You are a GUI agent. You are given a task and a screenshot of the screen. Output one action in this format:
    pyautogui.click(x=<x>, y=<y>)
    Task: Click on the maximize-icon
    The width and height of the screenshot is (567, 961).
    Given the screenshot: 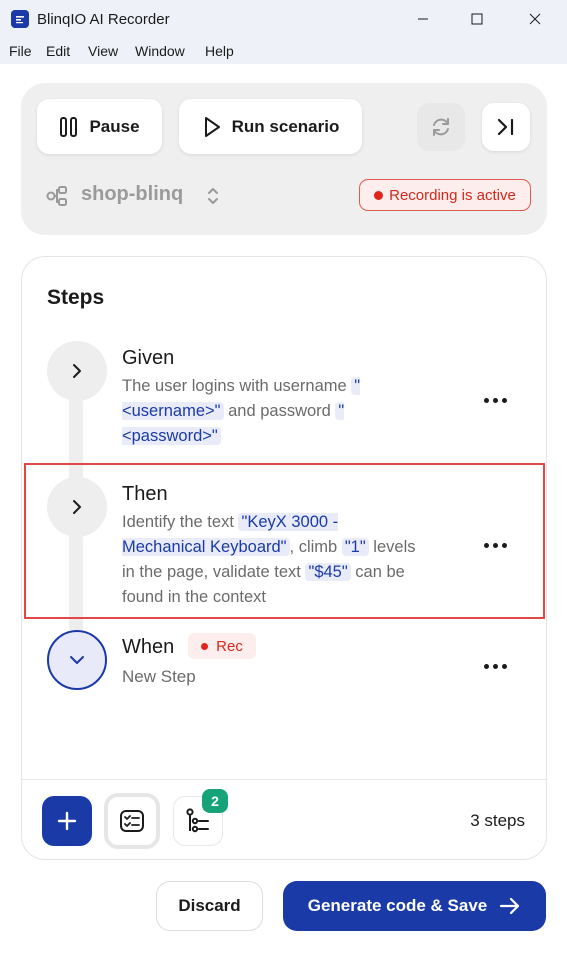 What is the action you would take?
    pyautogui.click(x=477, y=19)
    